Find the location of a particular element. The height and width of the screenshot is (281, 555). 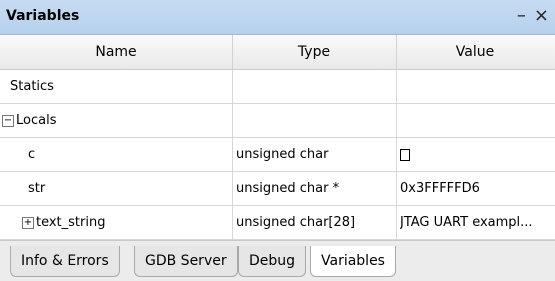

table-row: str unsigned char * 0x3FFFFFD6 is located at coordinates (277, 189).